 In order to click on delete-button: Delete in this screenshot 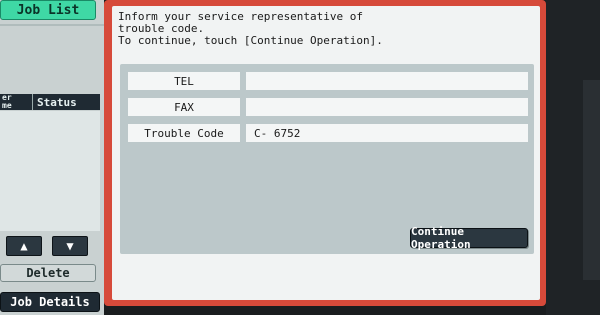, I will do `click(48, 273)`.